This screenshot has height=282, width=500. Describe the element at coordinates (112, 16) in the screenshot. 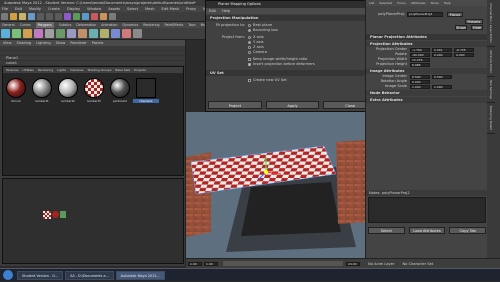

I see `render-settings-icon` at that location.